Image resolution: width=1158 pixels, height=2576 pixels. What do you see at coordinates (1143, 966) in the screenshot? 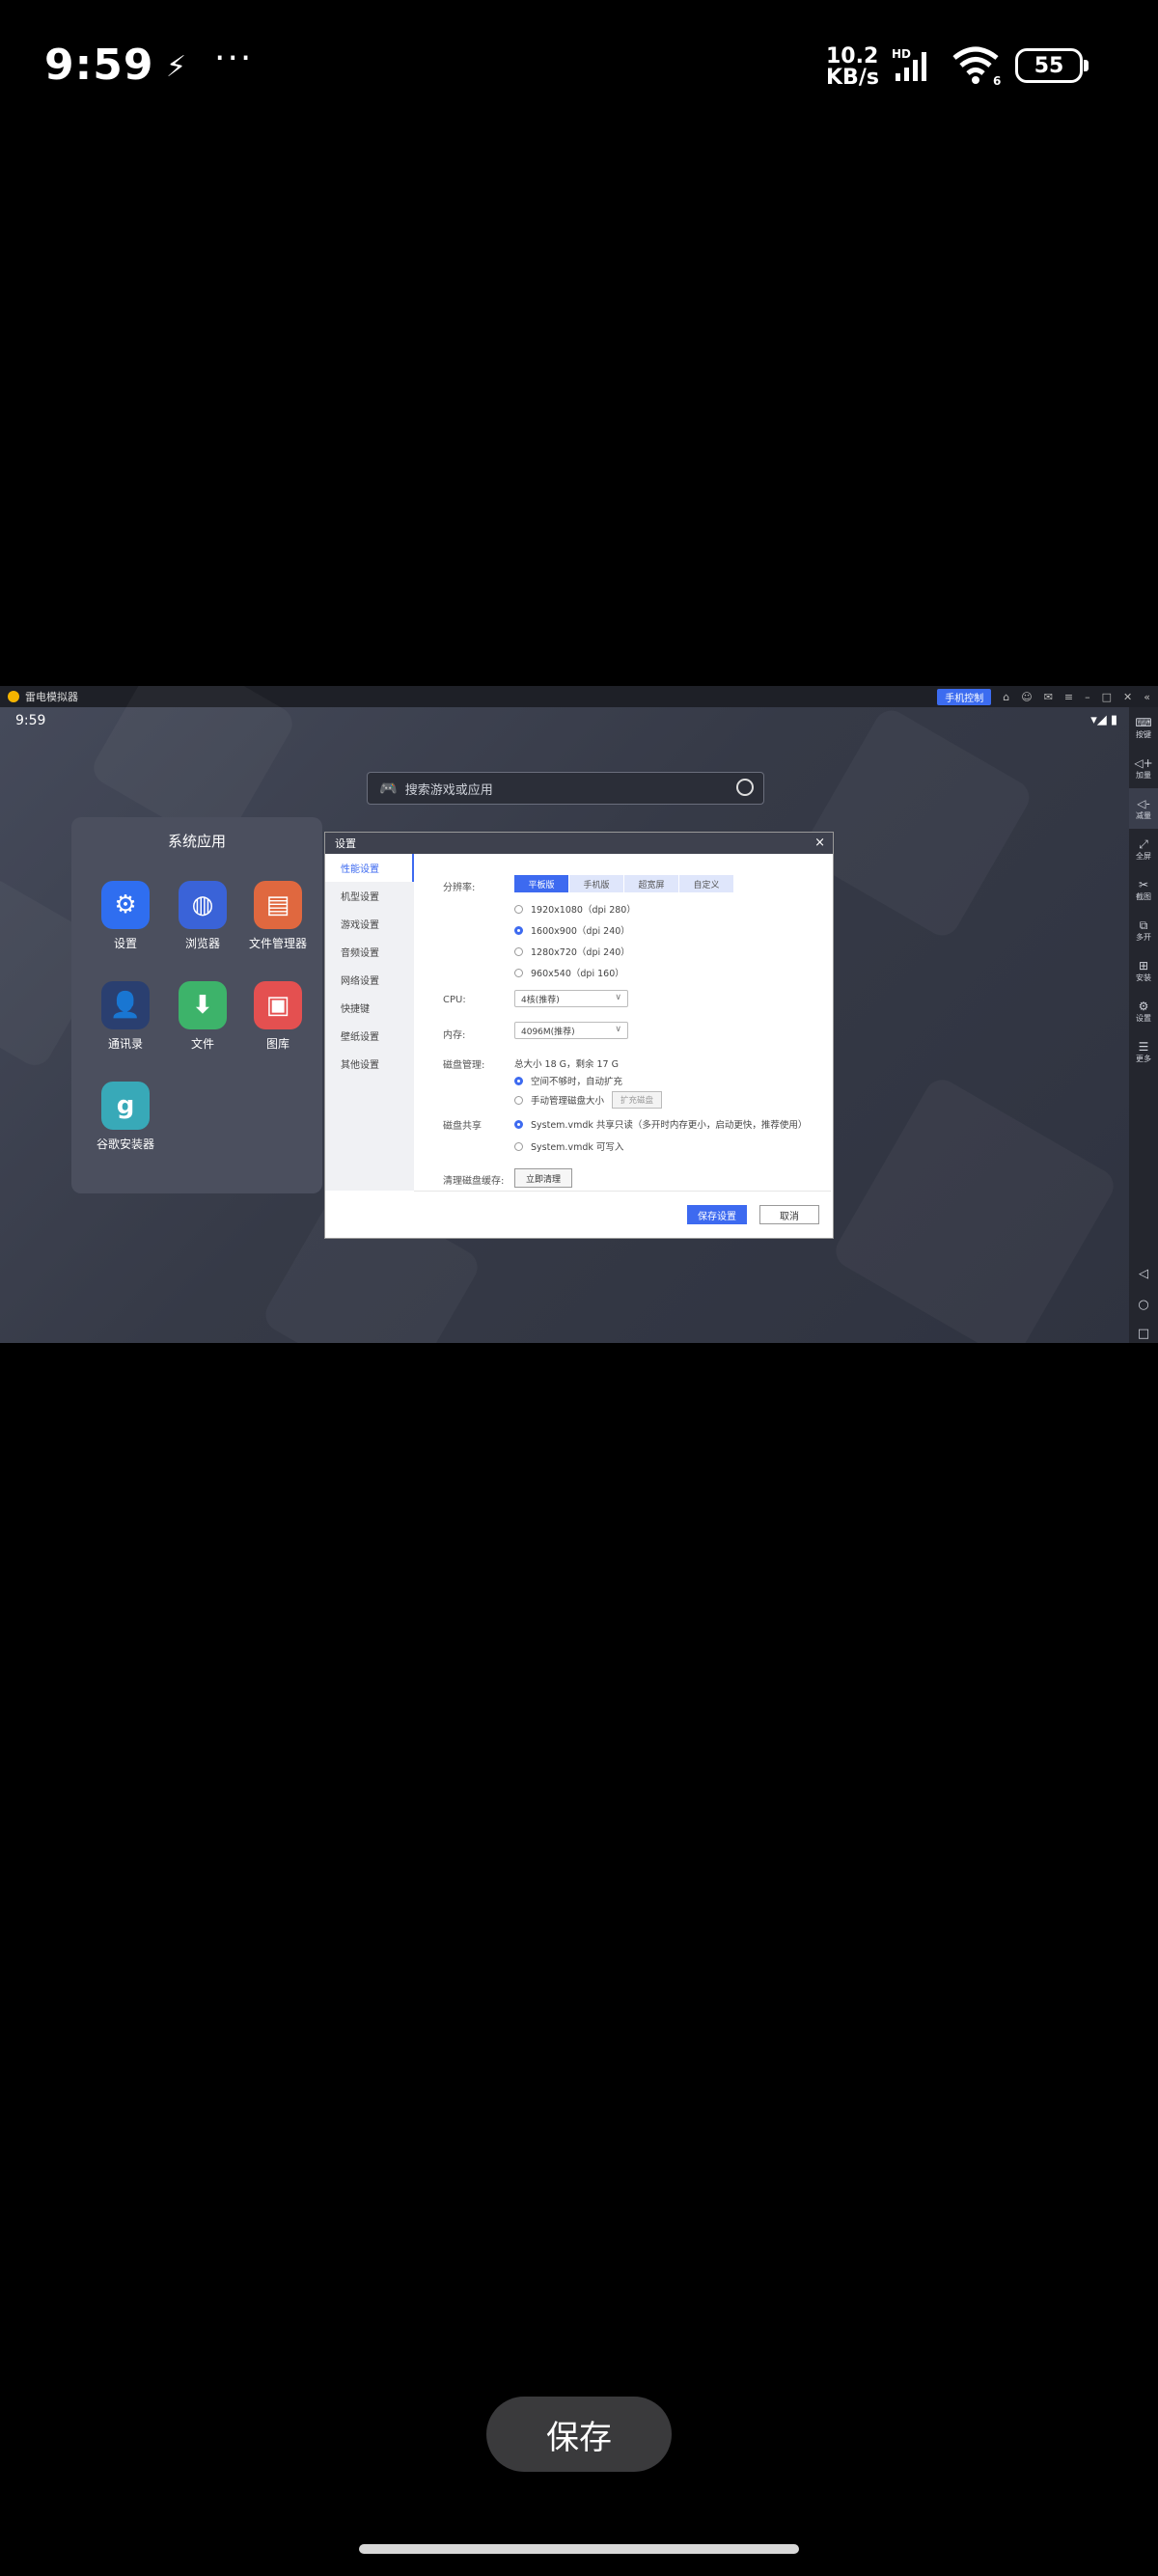
I see `apk-icon: ⊞` at bounding box center [1143, 966].